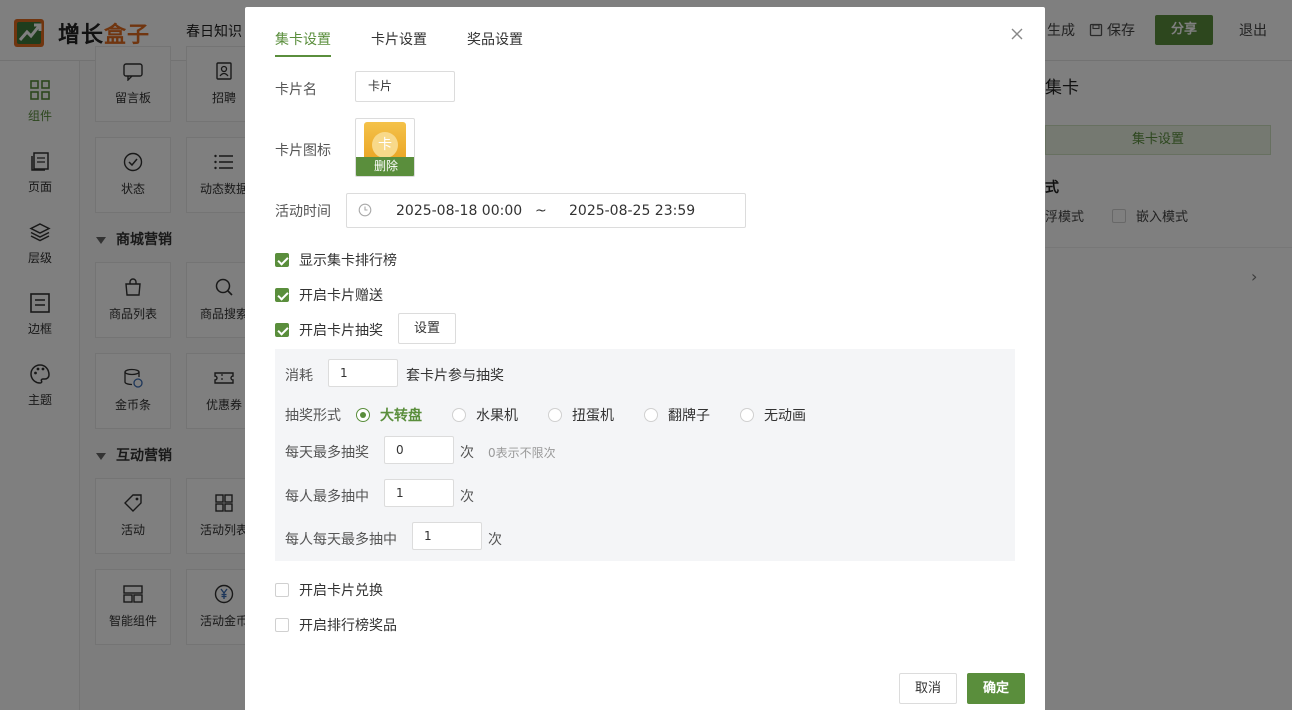  I want to click on lottery-checkbox, so click(282, 330).